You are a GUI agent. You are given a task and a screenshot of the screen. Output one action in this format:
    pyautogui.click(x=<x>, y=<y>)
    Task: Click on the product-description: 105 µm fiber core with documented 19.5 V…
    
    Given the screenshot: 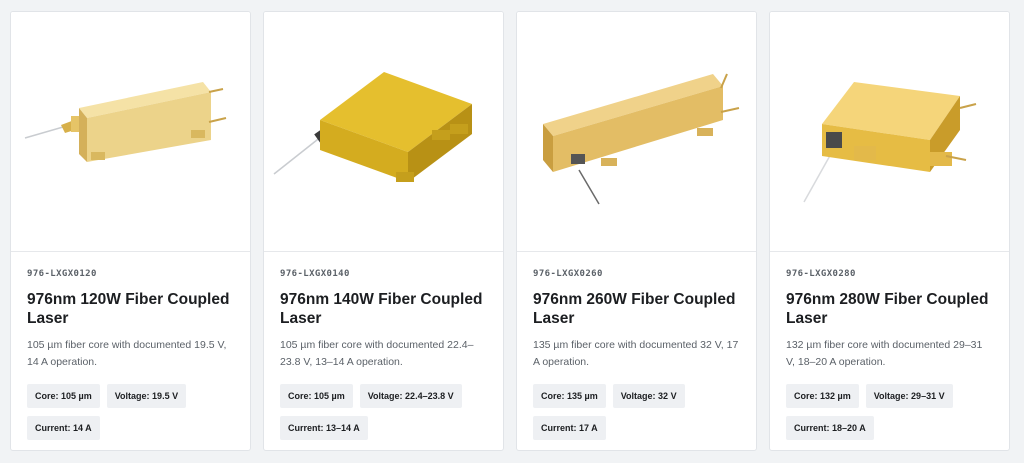 What is the action you would take?
    pyautogui.click(x=127, y=353)
    